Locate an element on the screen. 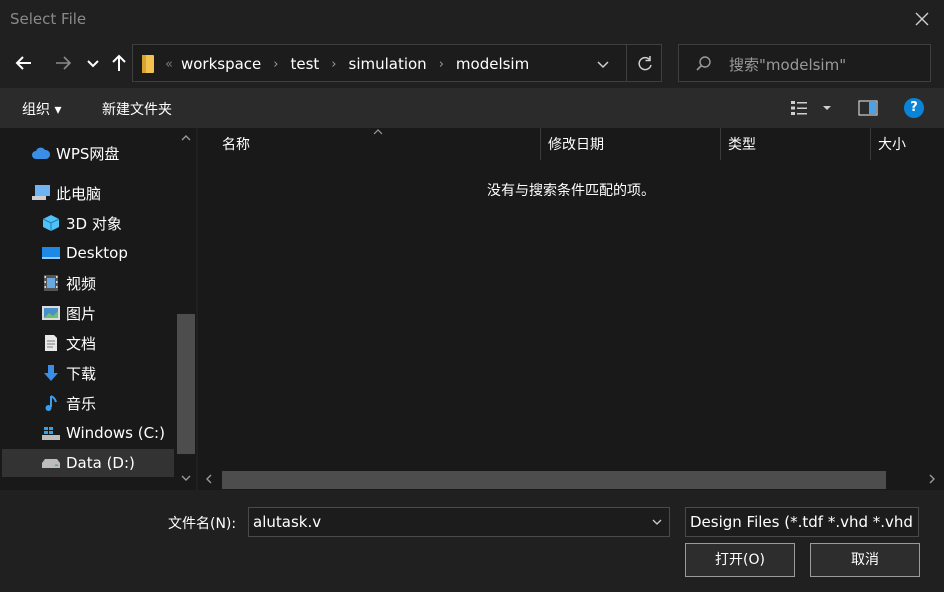 This screenshot has width=944, height=592. new-folder-button: 新建文件夹 is located at coordinates (137, 109).